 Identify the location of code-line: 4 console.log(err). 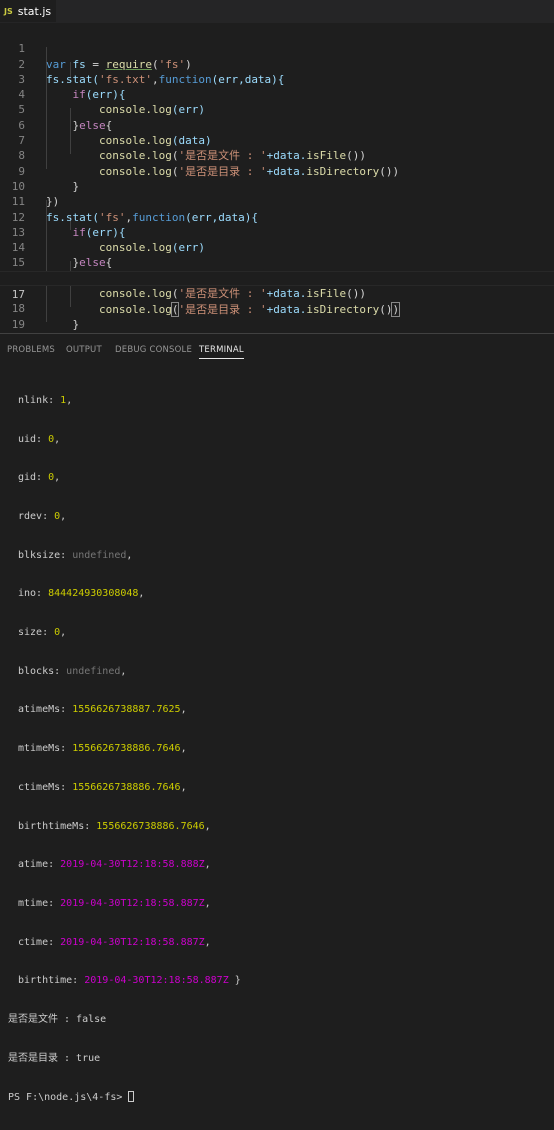
(277, 94).